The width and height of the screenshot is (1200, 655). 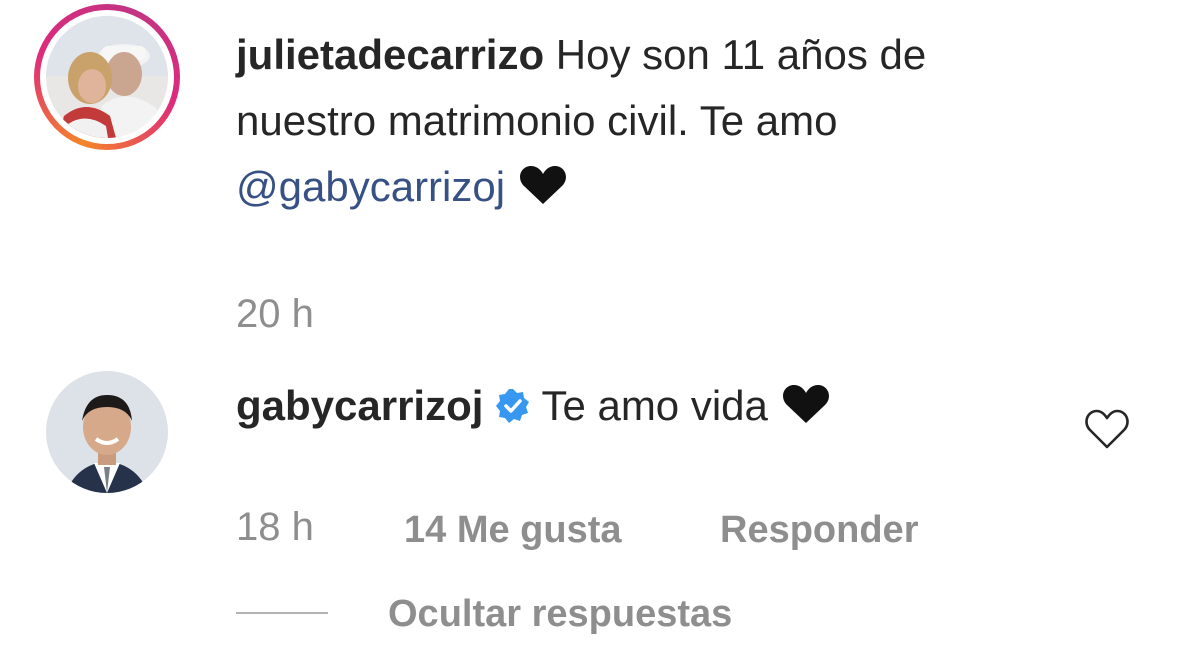 I want to click on couple-photo-image, so click(x=107, y=77).